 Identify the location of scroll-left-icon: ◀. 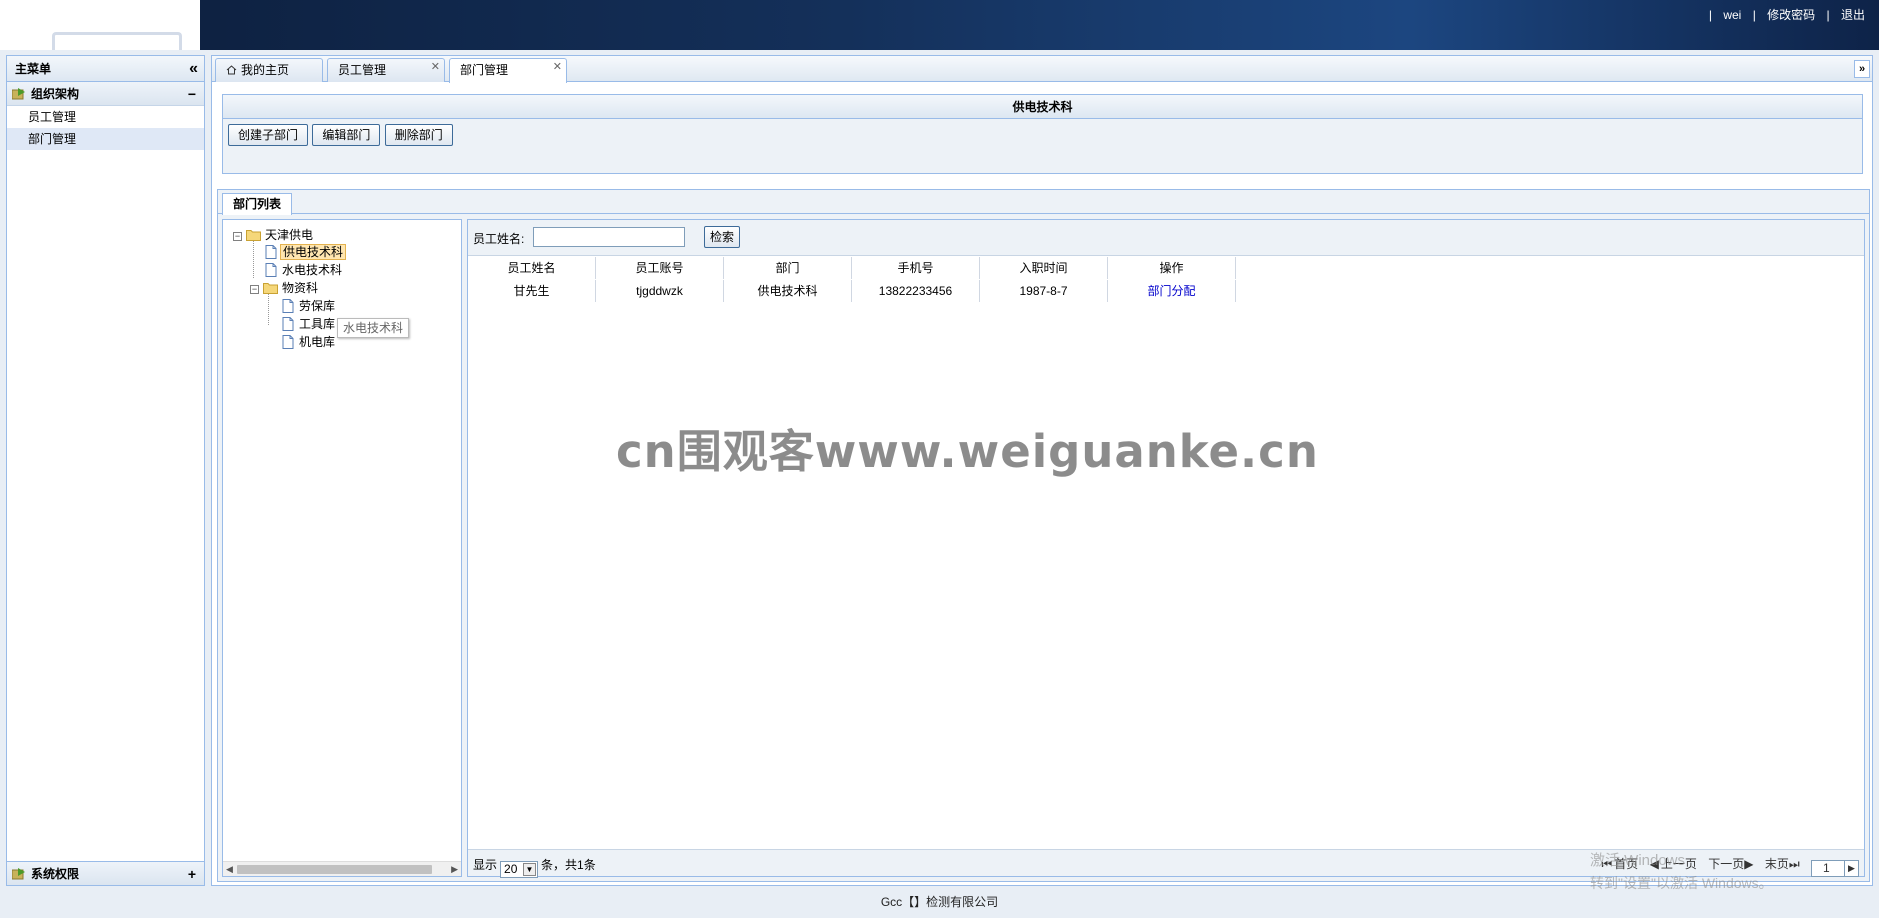
(229, 869).